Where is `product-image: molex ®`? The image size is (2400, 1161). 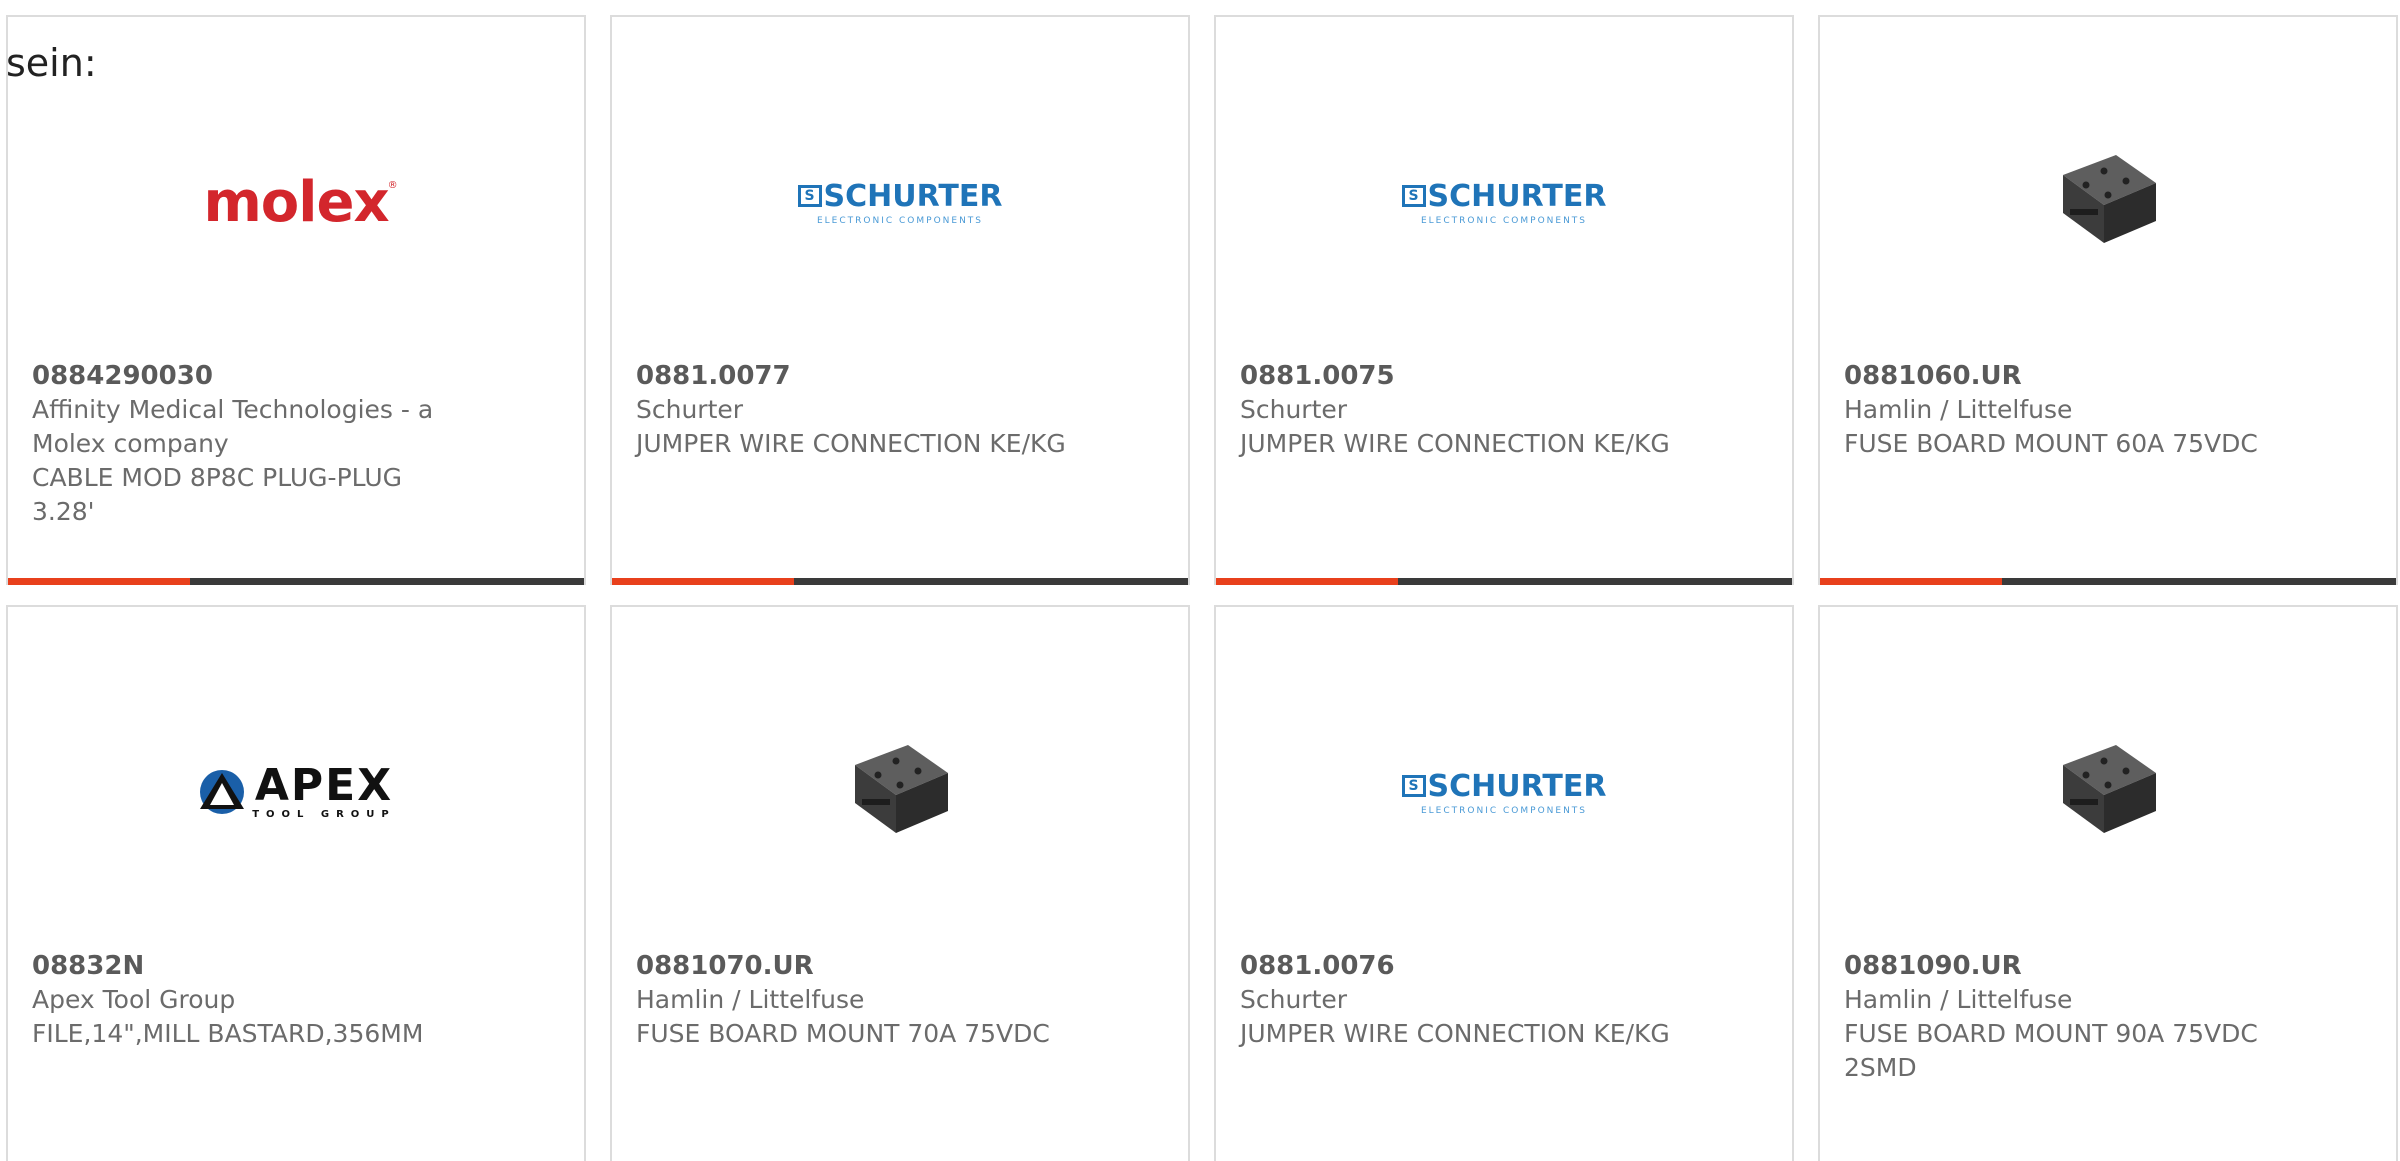
product-image: molex ® is located at coordinates (296, 202).